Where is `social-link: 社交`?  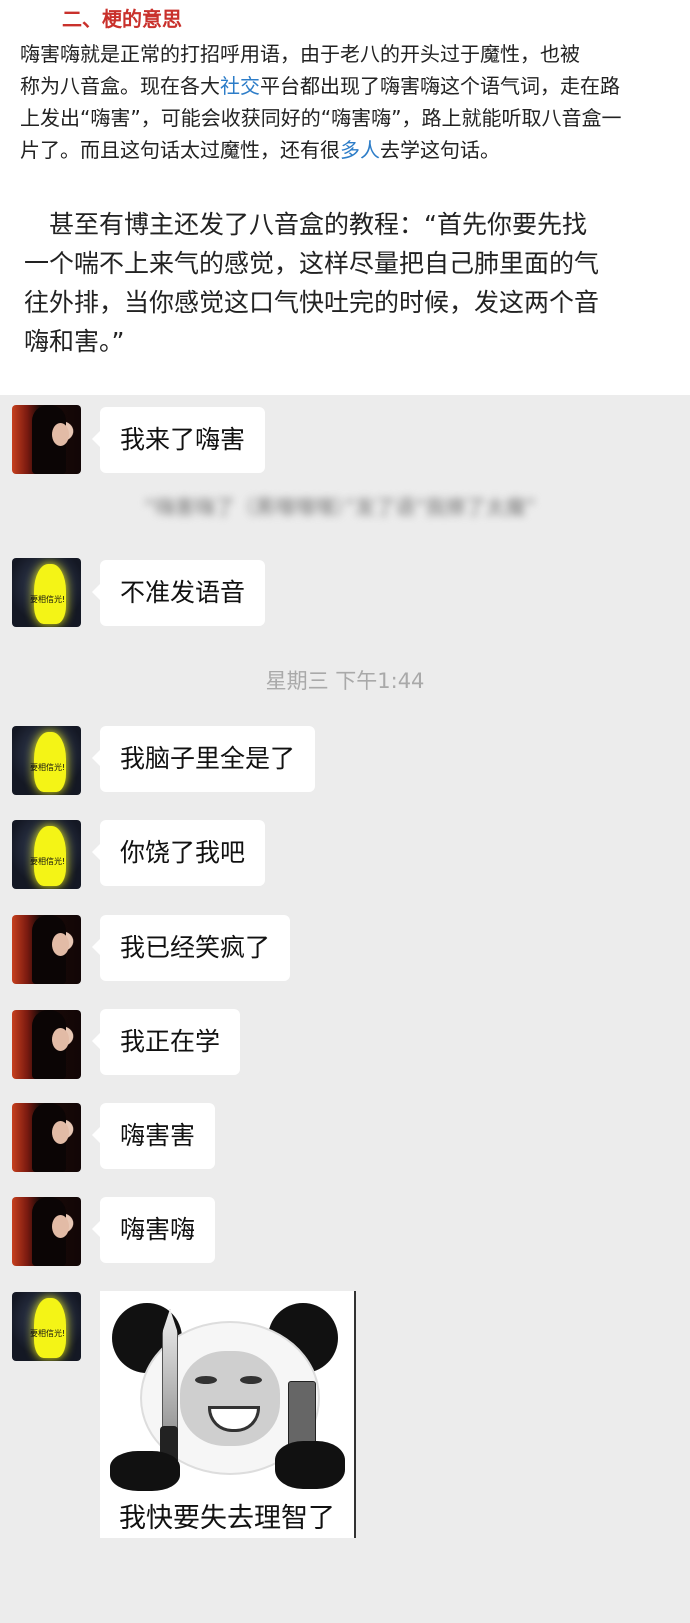 social-link: 社交 is located at coordinates (240, 86).